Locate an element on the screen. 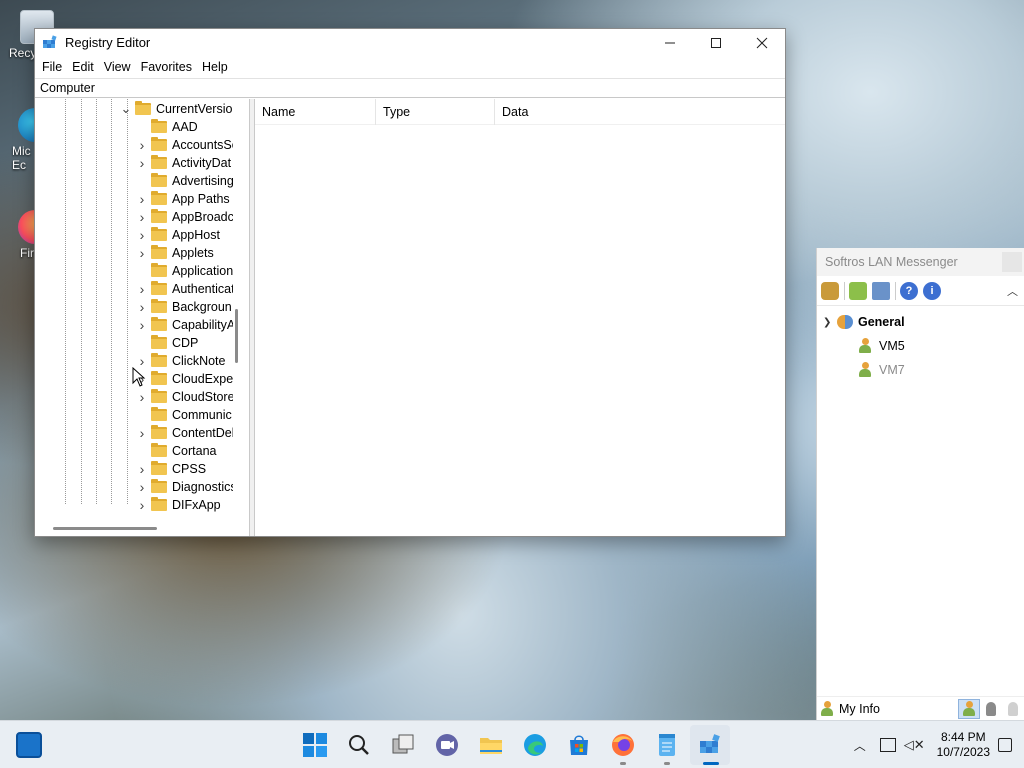 The image size is (1024, 768). tree-item: › ActivityDat is located at coordinates (183, 163).